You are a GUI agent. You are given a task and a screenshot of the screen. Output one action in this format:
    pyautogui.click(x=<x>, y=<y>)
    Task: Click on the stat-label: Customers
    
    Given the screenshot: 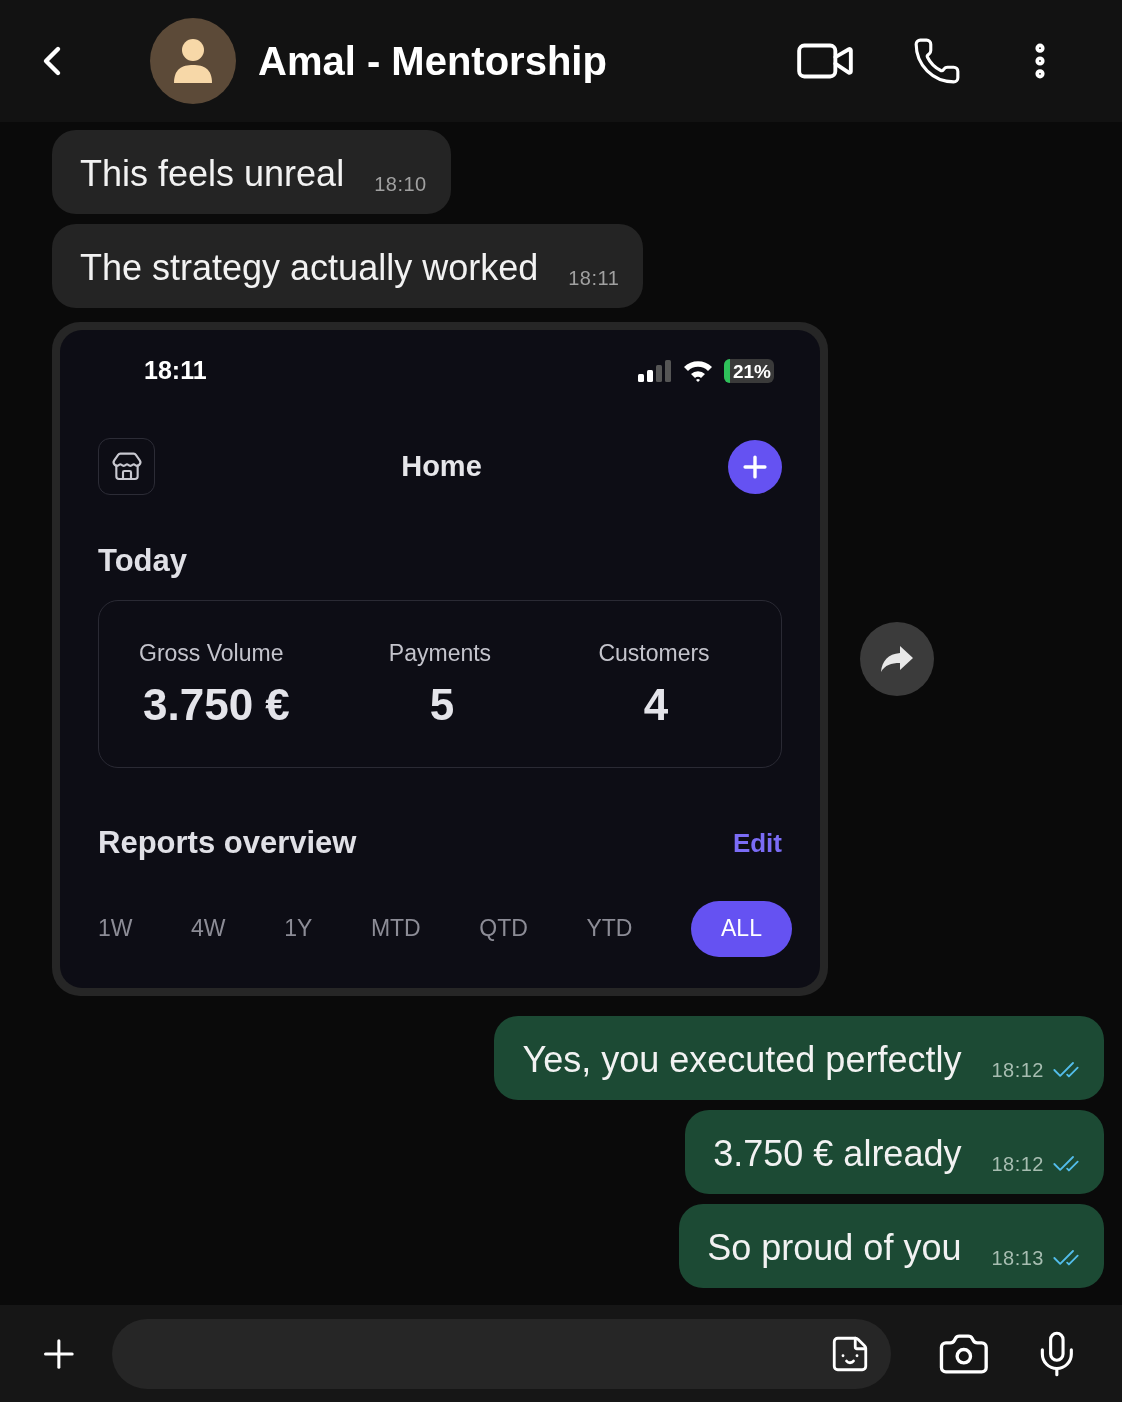 What is the action you would take?
    pyautogui.click(x=654, y=653)
    